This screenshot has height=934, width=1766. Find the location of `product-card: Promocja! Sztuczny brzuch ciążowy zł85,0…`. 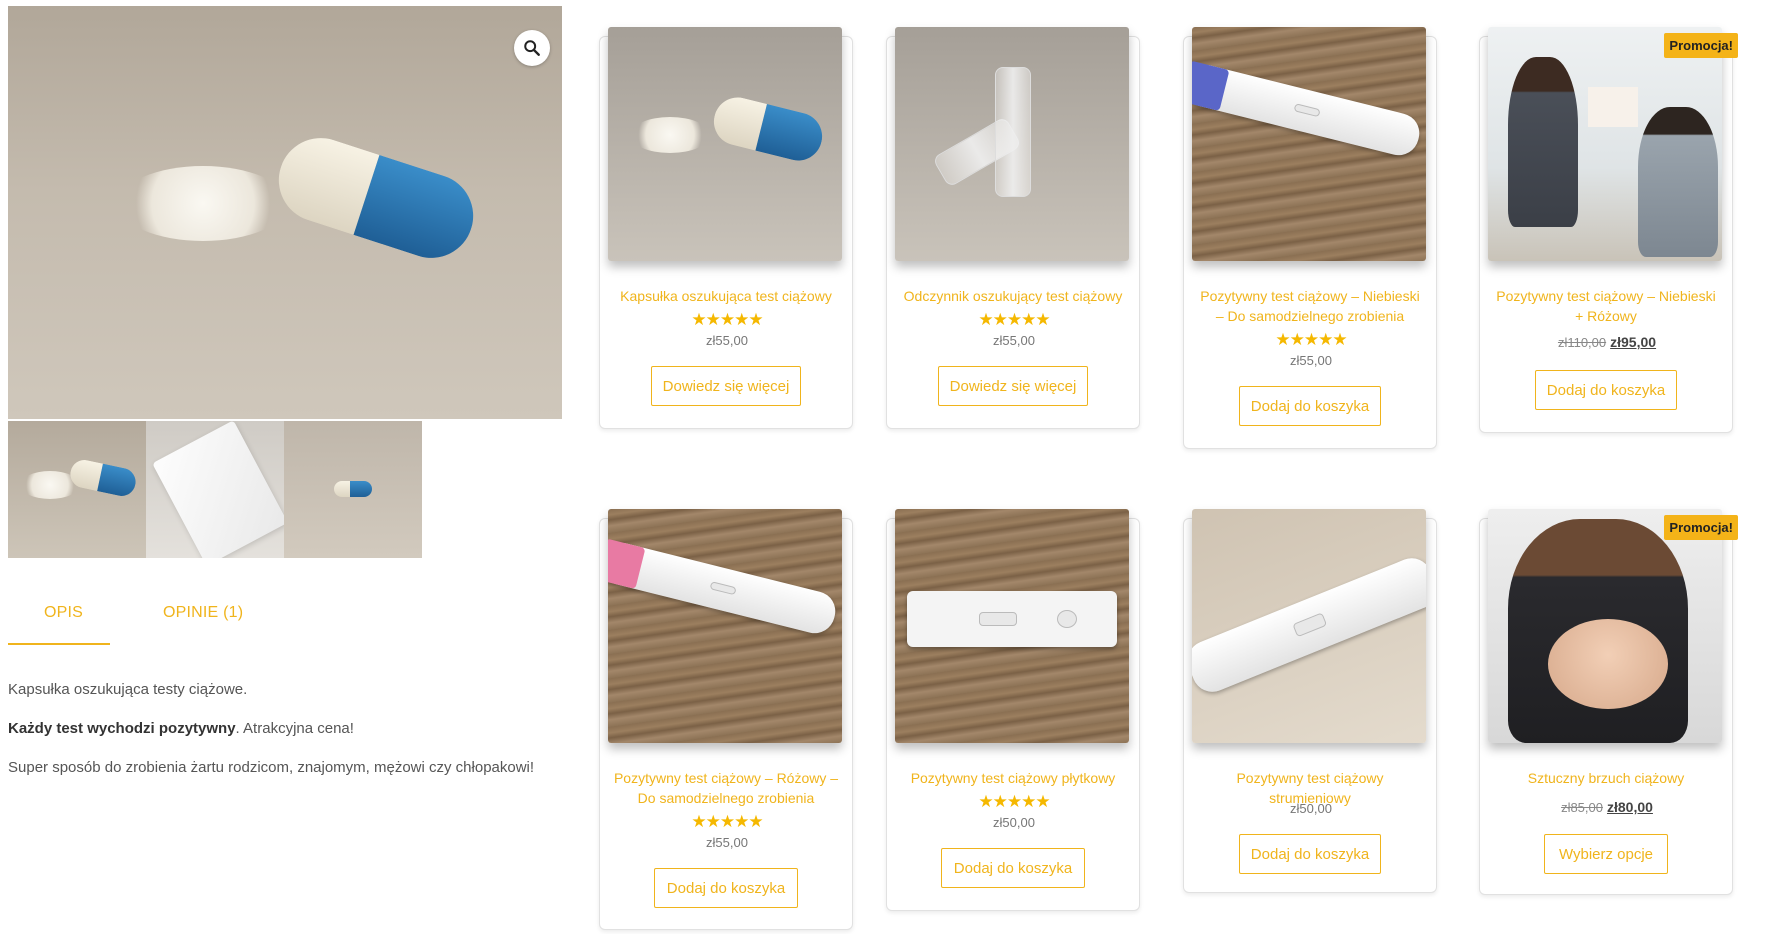

product-card: Promocja! Sztuczny brzuch ciążowy zł85,0… is located at coordinates (1608, 702).